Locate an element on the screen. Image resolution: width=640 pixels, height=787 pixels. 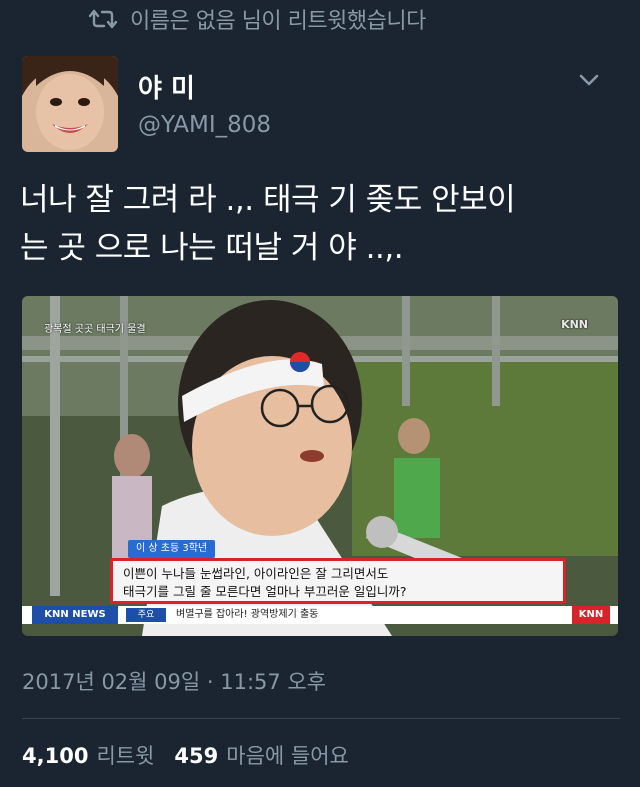
quote-line: 태극기를 그릴 줄 모른다면 얼마나 부끄러운 일입니까? is located at coordinates (265, 591).